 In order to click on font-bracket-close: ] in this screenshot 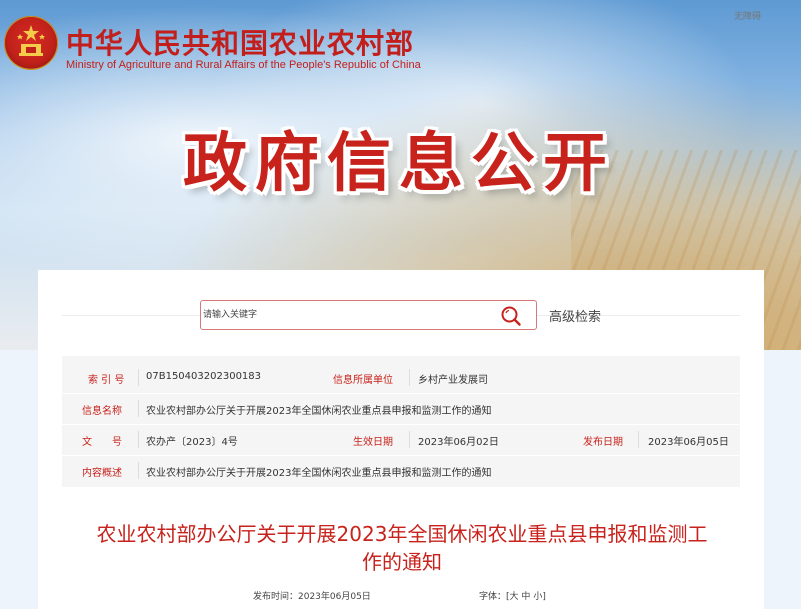, I will do `click(544, 597)`.